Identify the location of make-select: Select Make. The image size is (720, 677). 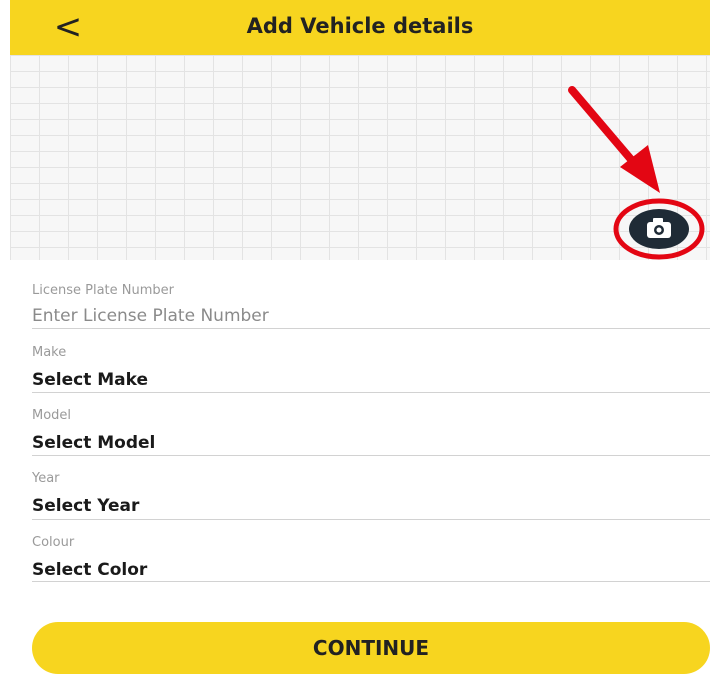
(371, 380).